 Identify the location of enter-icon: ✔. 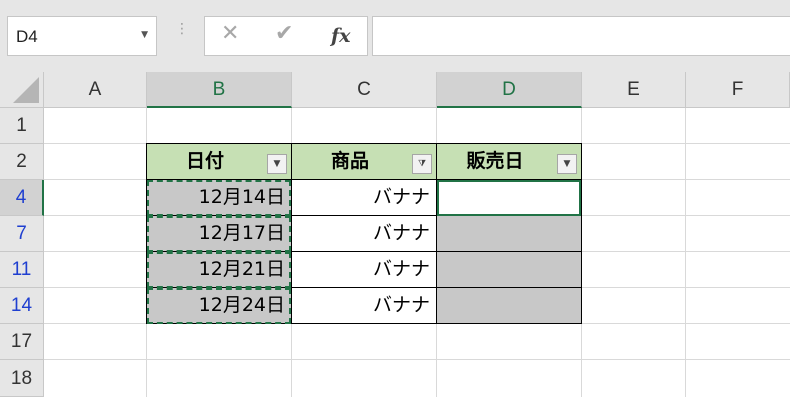
(284, 33).